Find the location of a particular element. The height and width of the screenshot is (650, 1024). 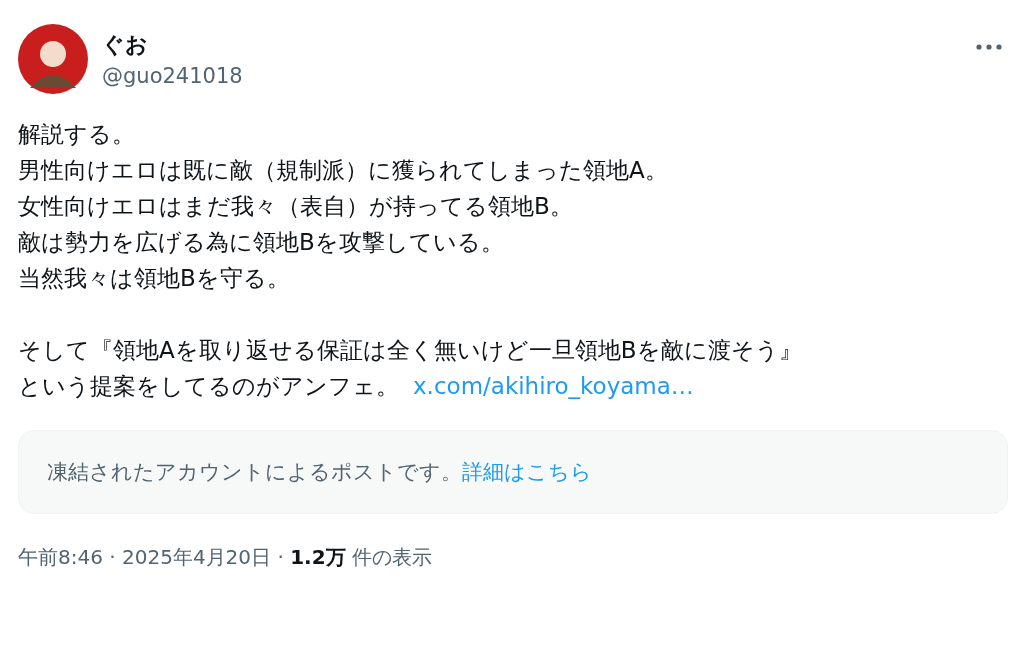

post-text: 女性向けエロはまだ我々（表自）が持ってる領地B。 is located at coordinates (295, 206).